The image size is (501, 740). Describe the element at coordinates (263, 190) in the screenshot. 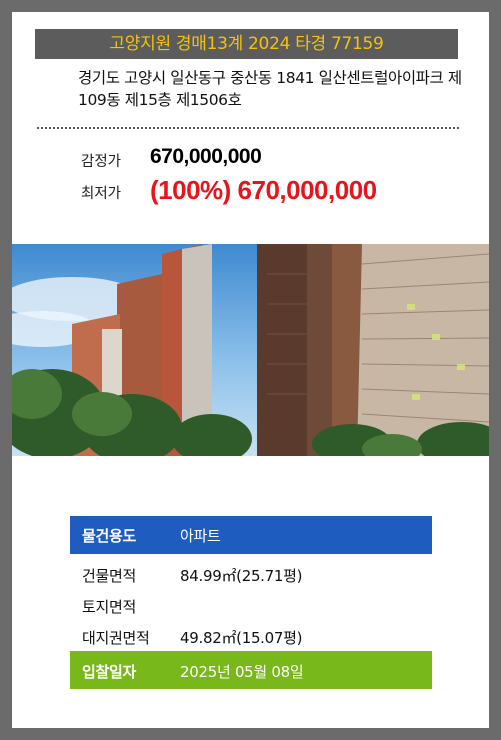

I see `minimum-price-value: (100%) 670,000,000` at that location.